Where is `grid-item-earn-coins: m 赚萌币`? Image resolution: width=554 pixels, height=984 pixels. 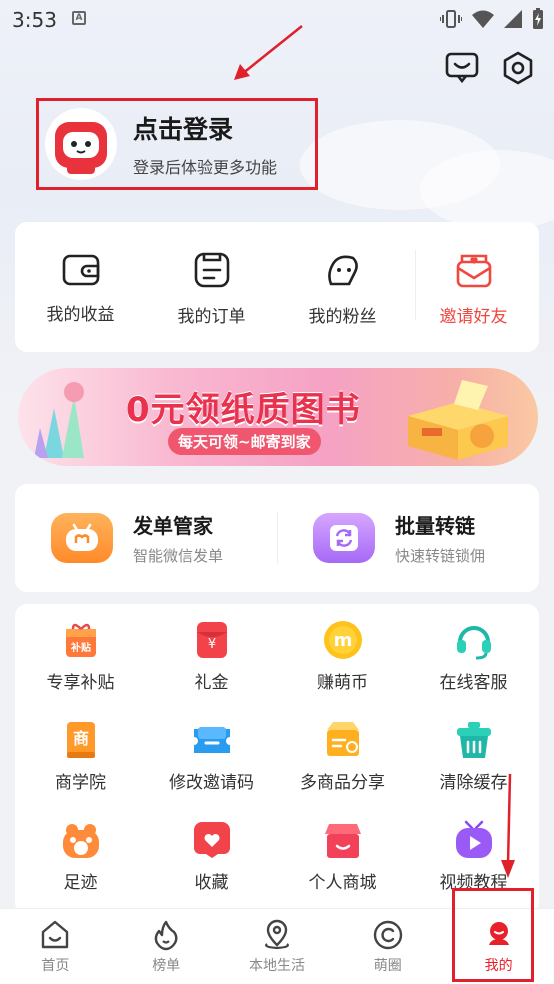 grid-item-earn-coins: m 赚萌币 is located at coordinates (342, 670).